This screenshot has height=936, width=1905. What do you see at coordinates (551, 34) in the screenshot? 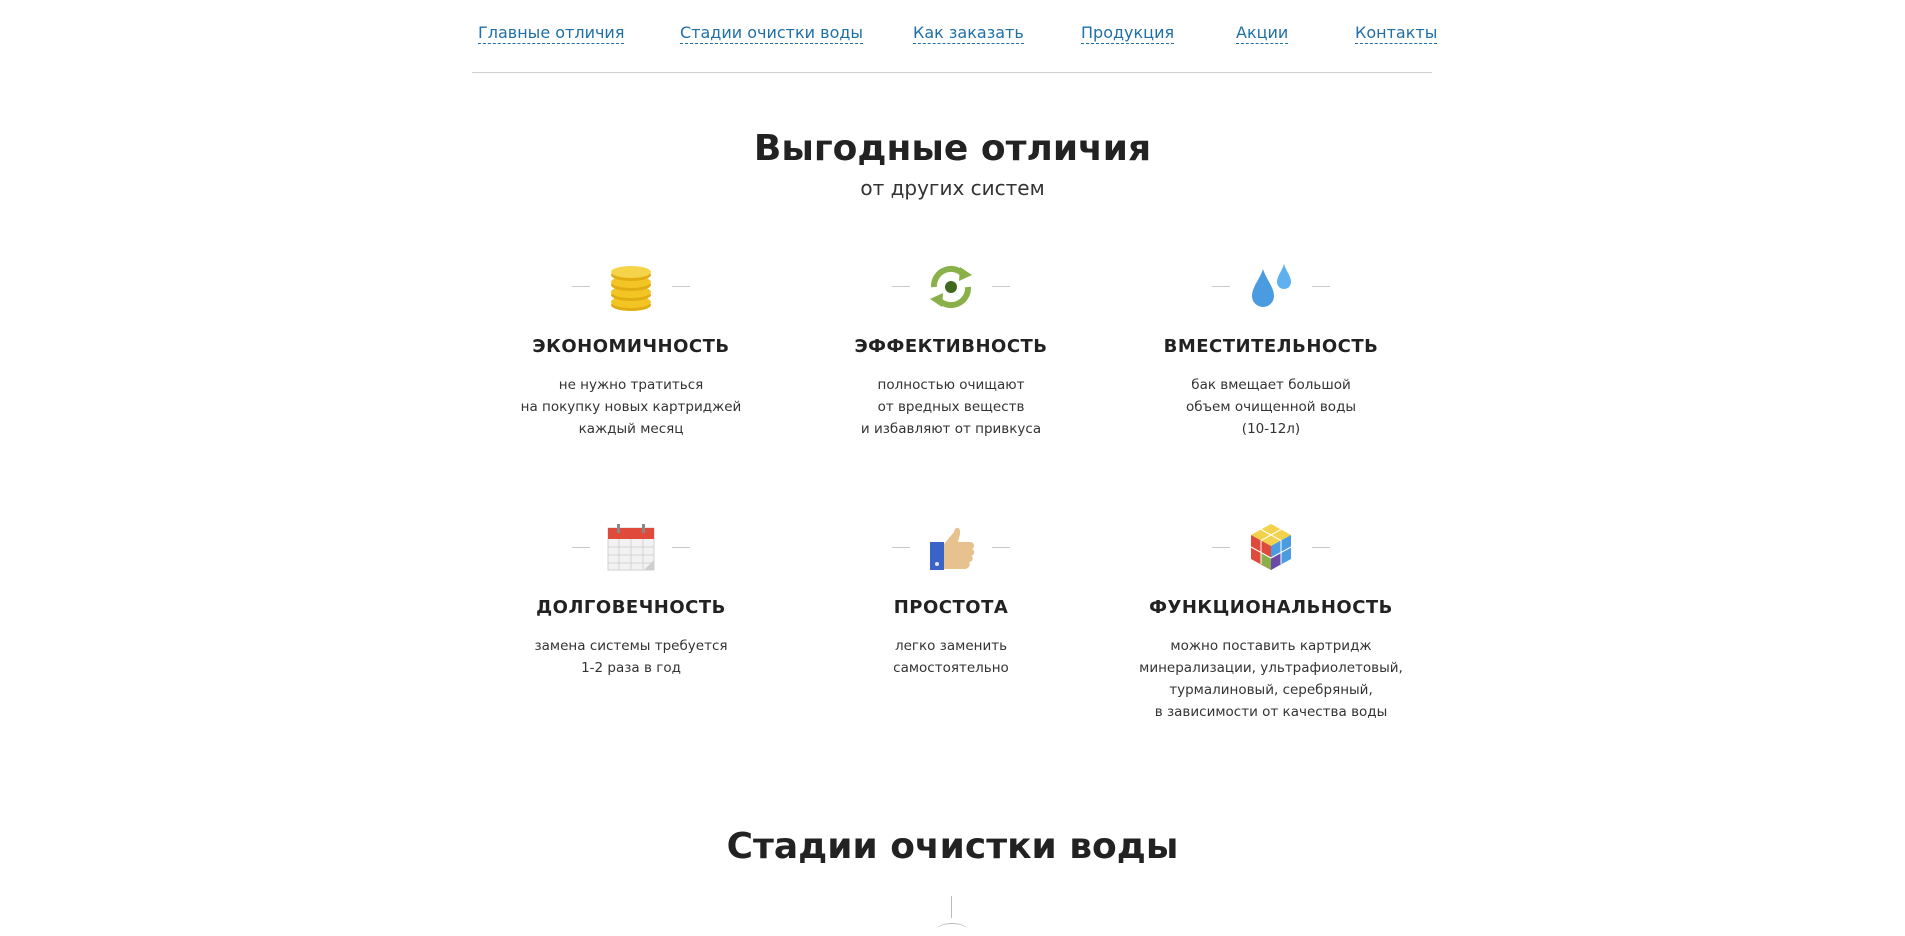
I see `nav-link-main-differences: Главные отличия` at bounding box center [551, 34].